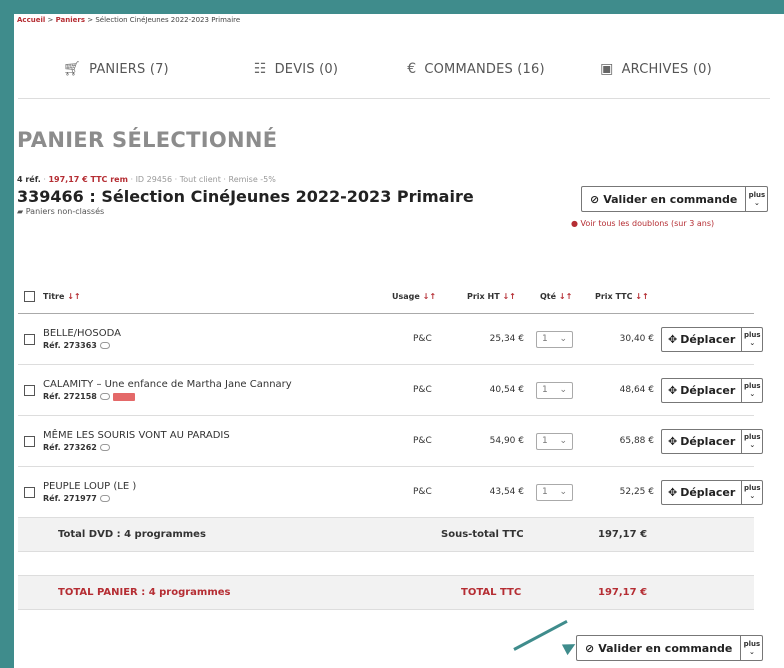 This screenshot has width=784, height=668. Describe the element at coordinates (123, 396) in the screenshot. I see `truck-icon` at that location.